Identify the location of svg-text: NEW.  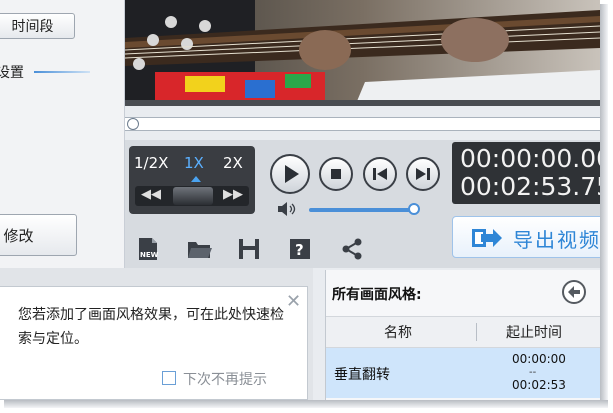
(149, 255).